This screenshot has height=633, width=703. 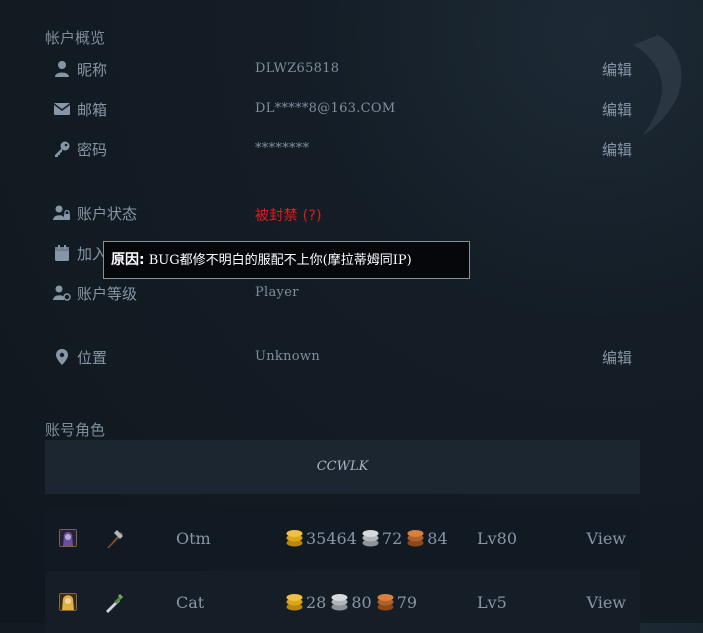 I want to click on account-status-label: 账户状态, so click(x=107, y=214).